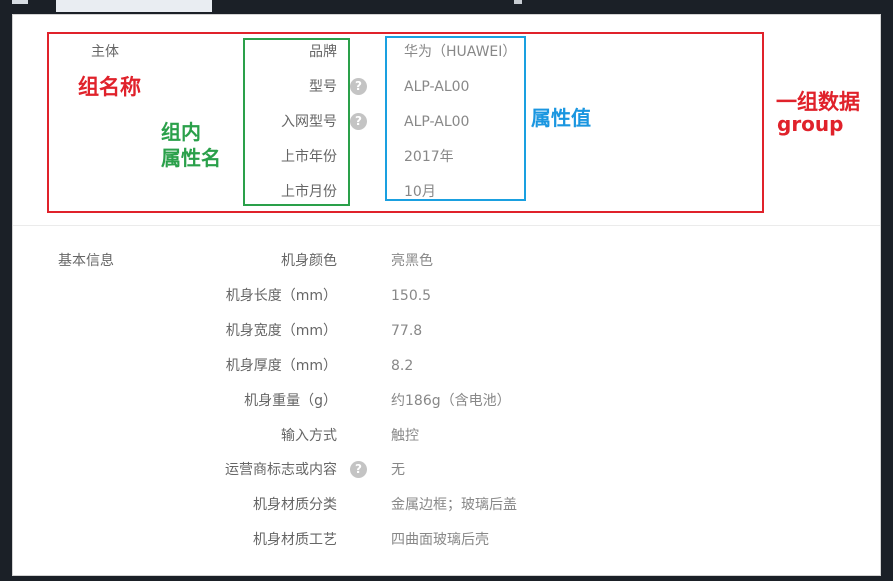 This screenshot has width=893, height=581. I want to click on attr-value: 金属边框；玻璃后盖, so click(454, 505).